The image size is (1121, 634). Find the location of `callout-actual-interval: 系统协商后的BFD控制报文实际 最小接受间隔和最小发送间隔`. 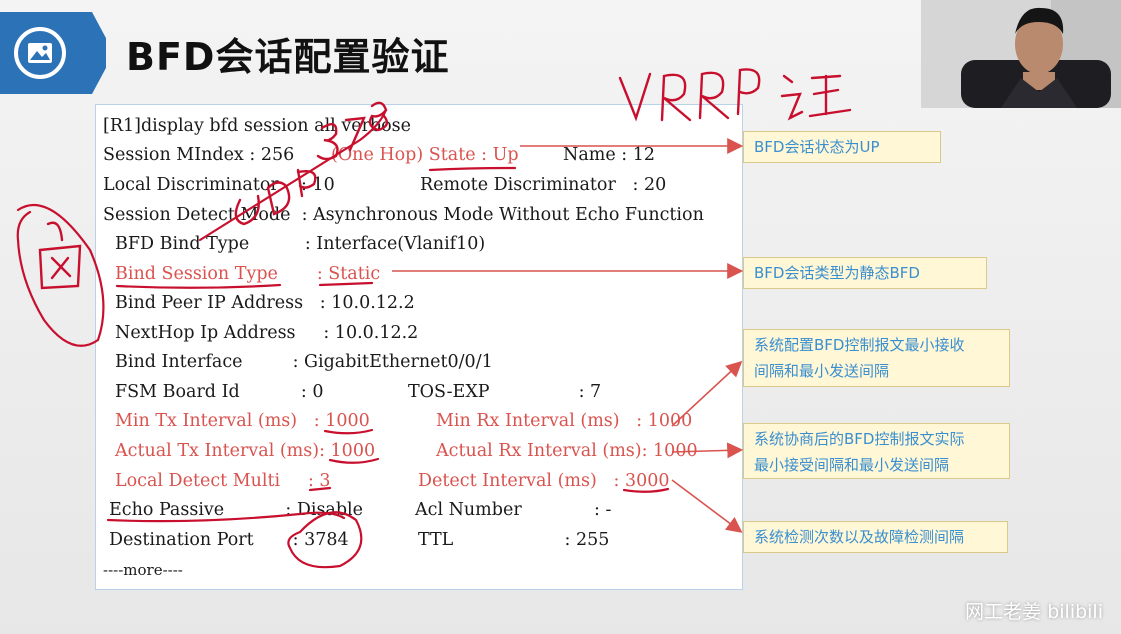

callout-actual-interval: 系统协商后的BFD控制报文实际 最小接受间隔和最小发送间隔 is located at coordinates (876, 451).